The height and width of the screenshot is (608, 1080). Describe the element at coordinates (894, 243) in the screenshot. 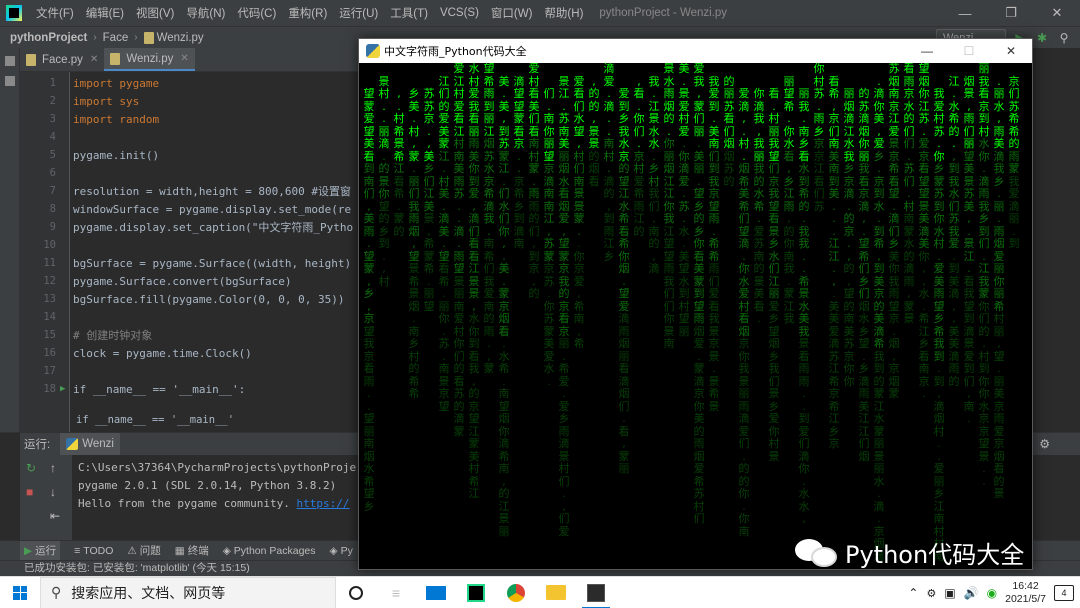

I see `rain-glyph: 乡` at that location.